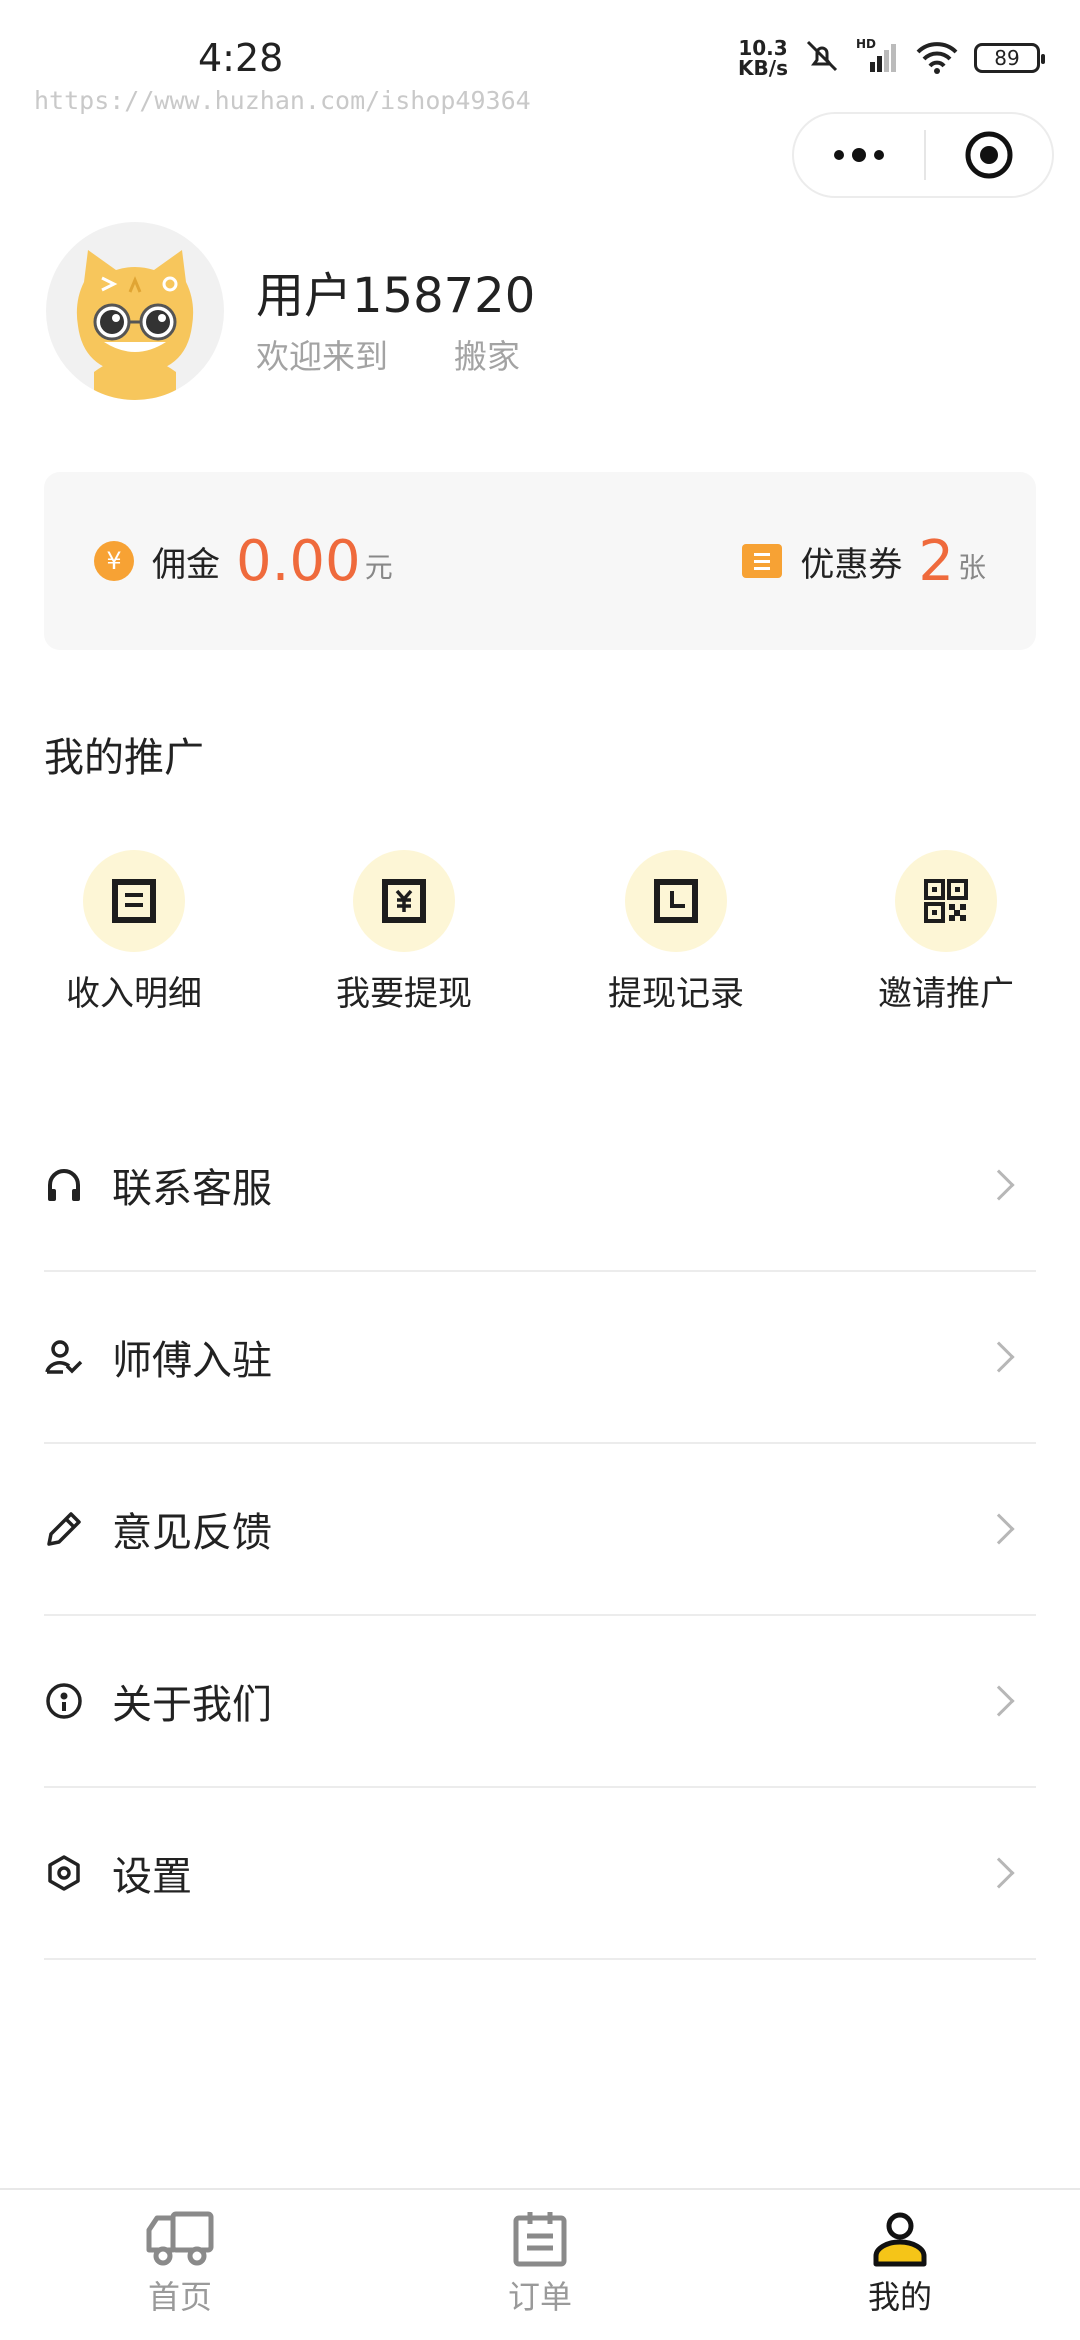 This screenshot has height=2340, width=1080. What do you see at coordinates (851, 564) in the screenshot?
I see `coupon-label: 优惠券` at bounding box center [851, 564].